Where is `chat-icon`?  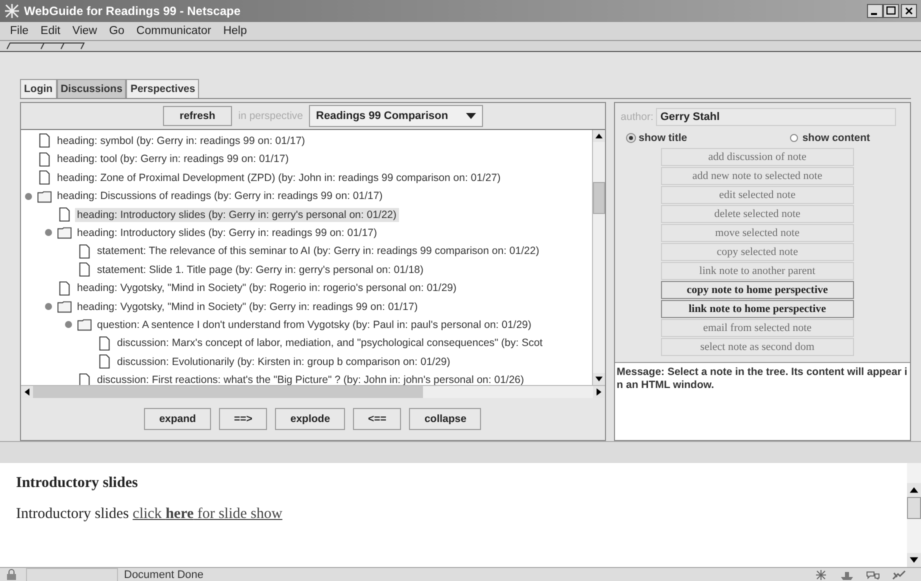 chat-icon is located at coordinates (873, 575).